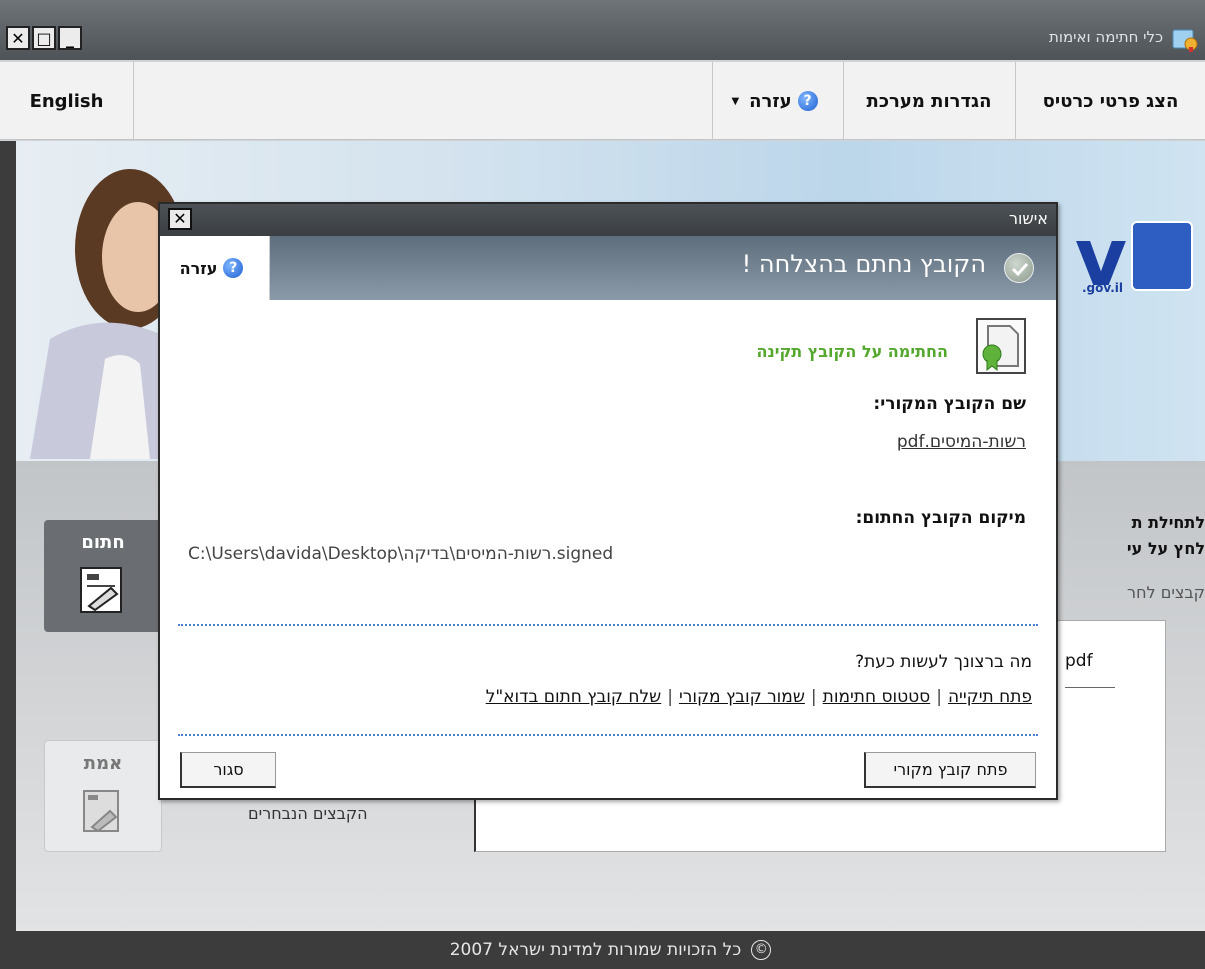  Describe the element at coordinates (1165, 548) in the screenshot. I see `intro-heading-line2: לחץ על עי` at that location.